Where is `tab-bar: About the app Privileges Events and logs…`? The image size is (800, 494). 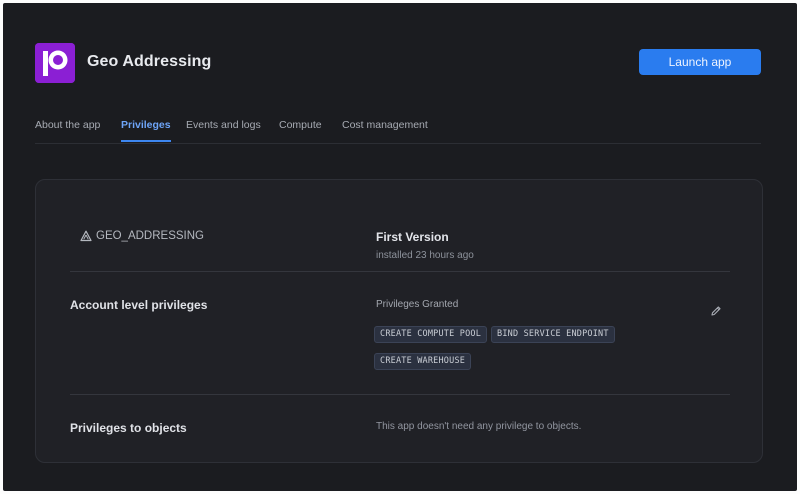 tab-bar: About the app Privileges Events and logs… is located at coordinates (398, 131).